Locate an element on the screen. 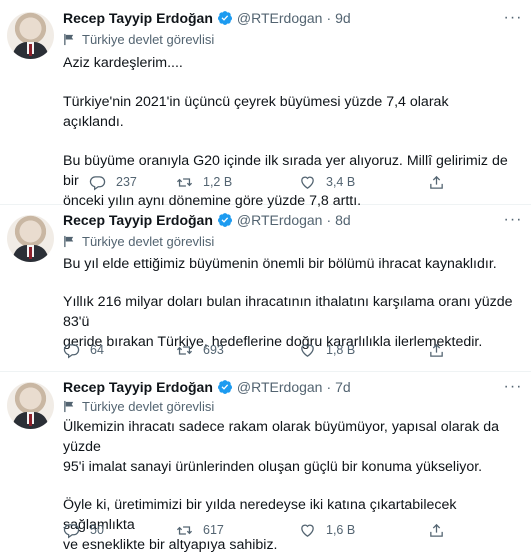 The width and height of the screenshot is (531, 555). timestamp: 9d is located at coordinates (343, 18).